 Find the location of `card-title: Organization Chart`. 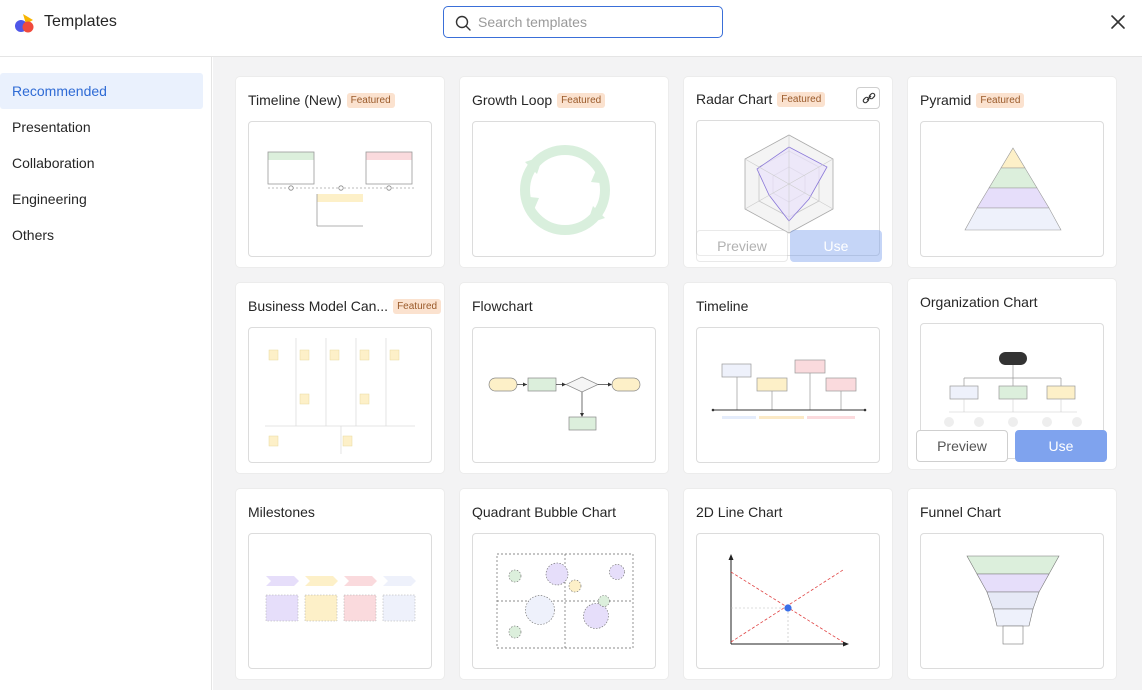

card-title: Organization Chart is located at coordinates (979, 302).